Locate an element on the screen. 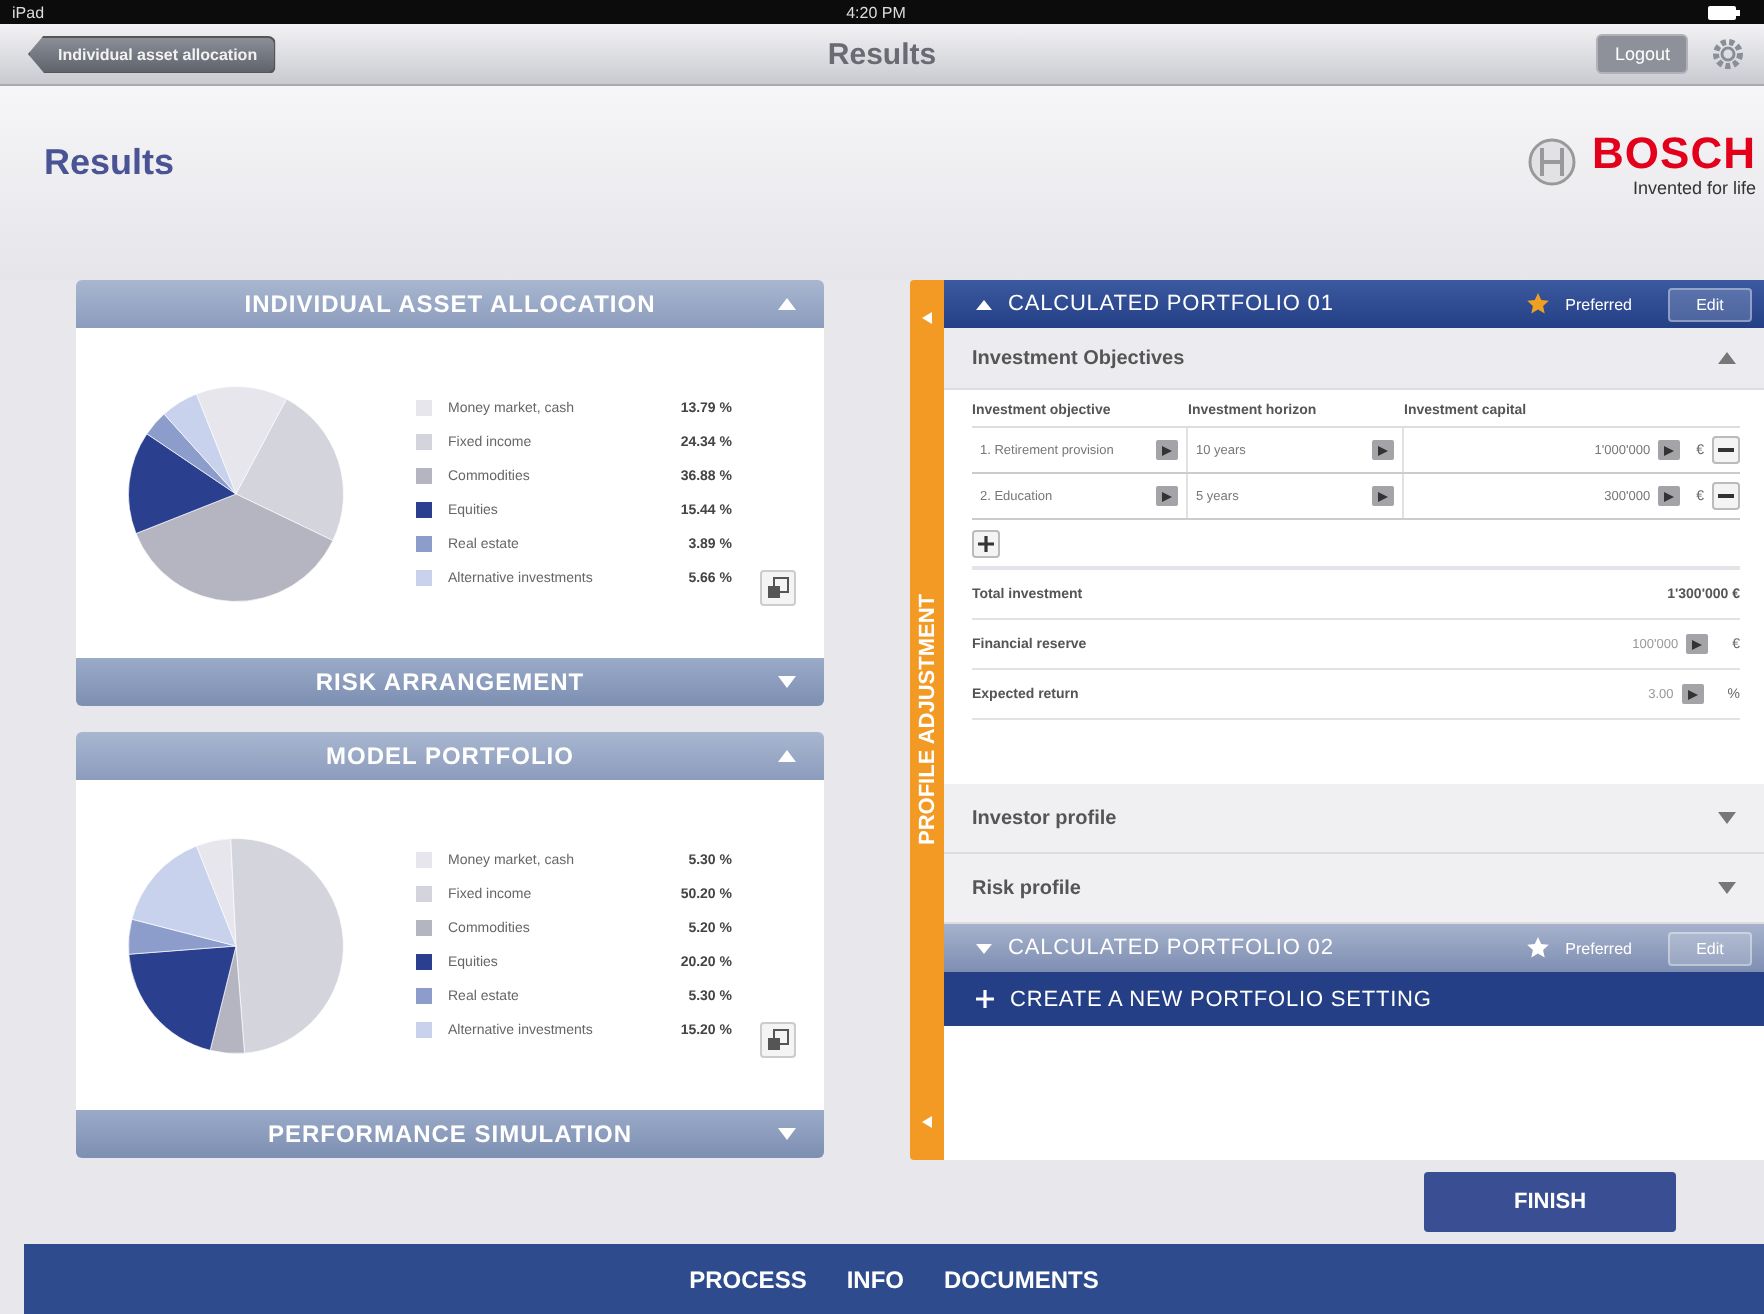 Image resolution: width=1764 pixels, height=1314 pixels. bottom-tab: DOCUMENTS is located at coordinates (1021, 1279).